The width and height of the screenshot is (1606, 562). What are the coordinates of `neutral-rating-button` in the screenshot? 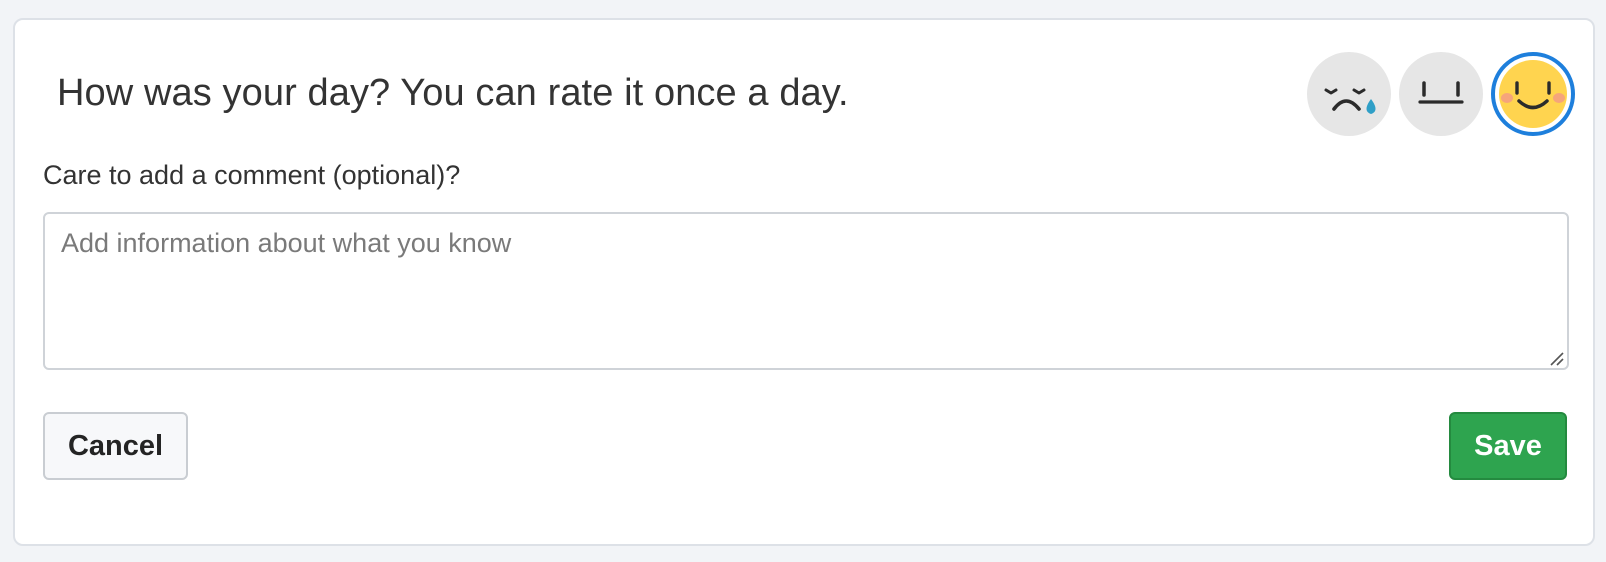 It's located at (1441, 94).